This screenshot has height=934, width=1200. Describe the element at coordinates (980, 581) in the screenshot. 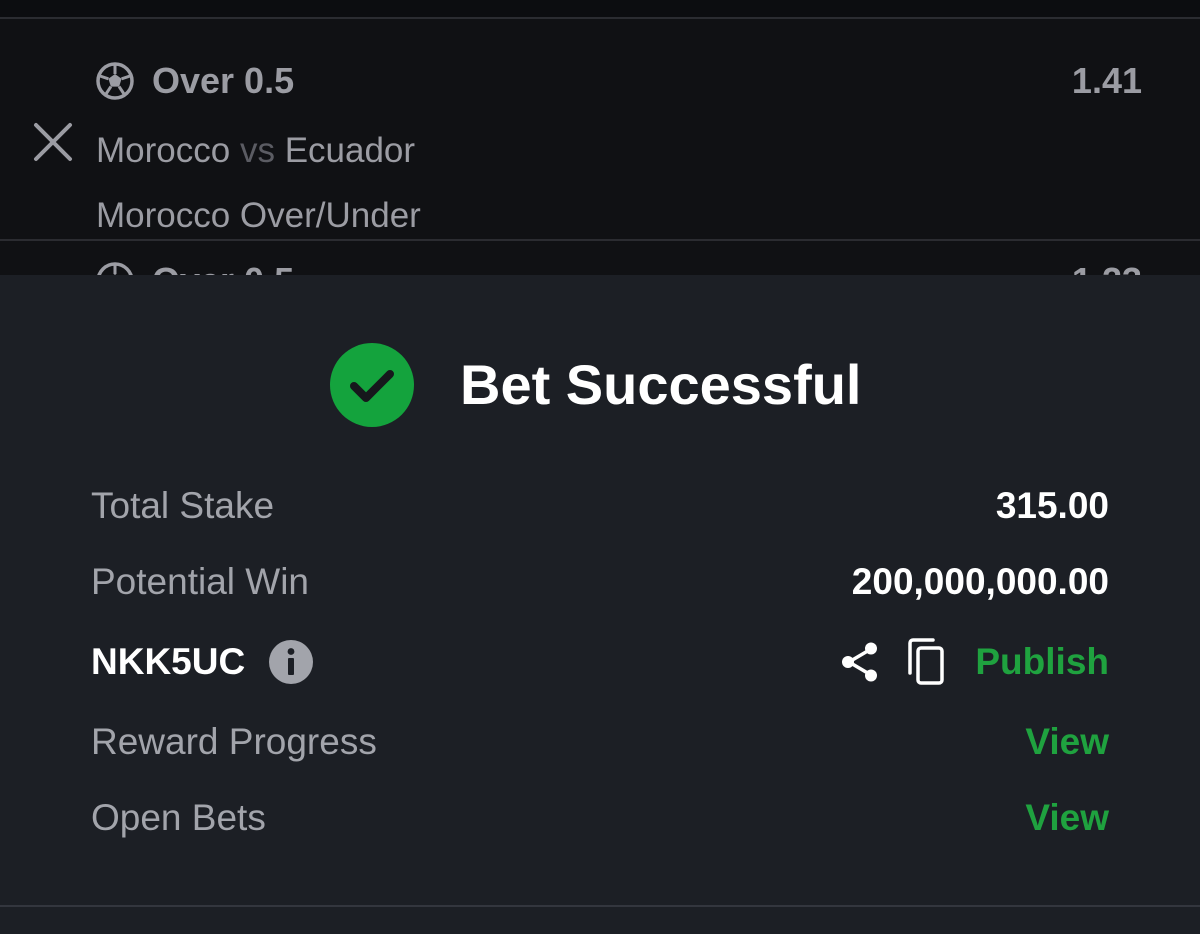

I see `potential-win-value: 200,000,000.00` at that location.